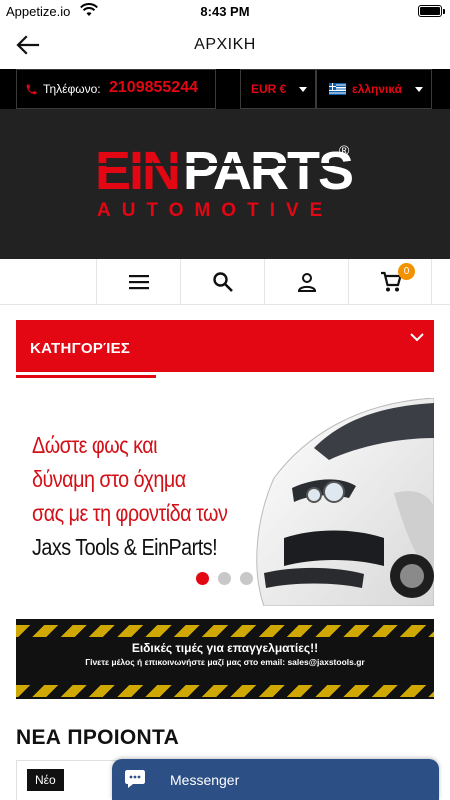  What do you see at coordinates (337, 89) in the screenshot?
I see `greek-flag-icon` at bounding box center [337, 89].